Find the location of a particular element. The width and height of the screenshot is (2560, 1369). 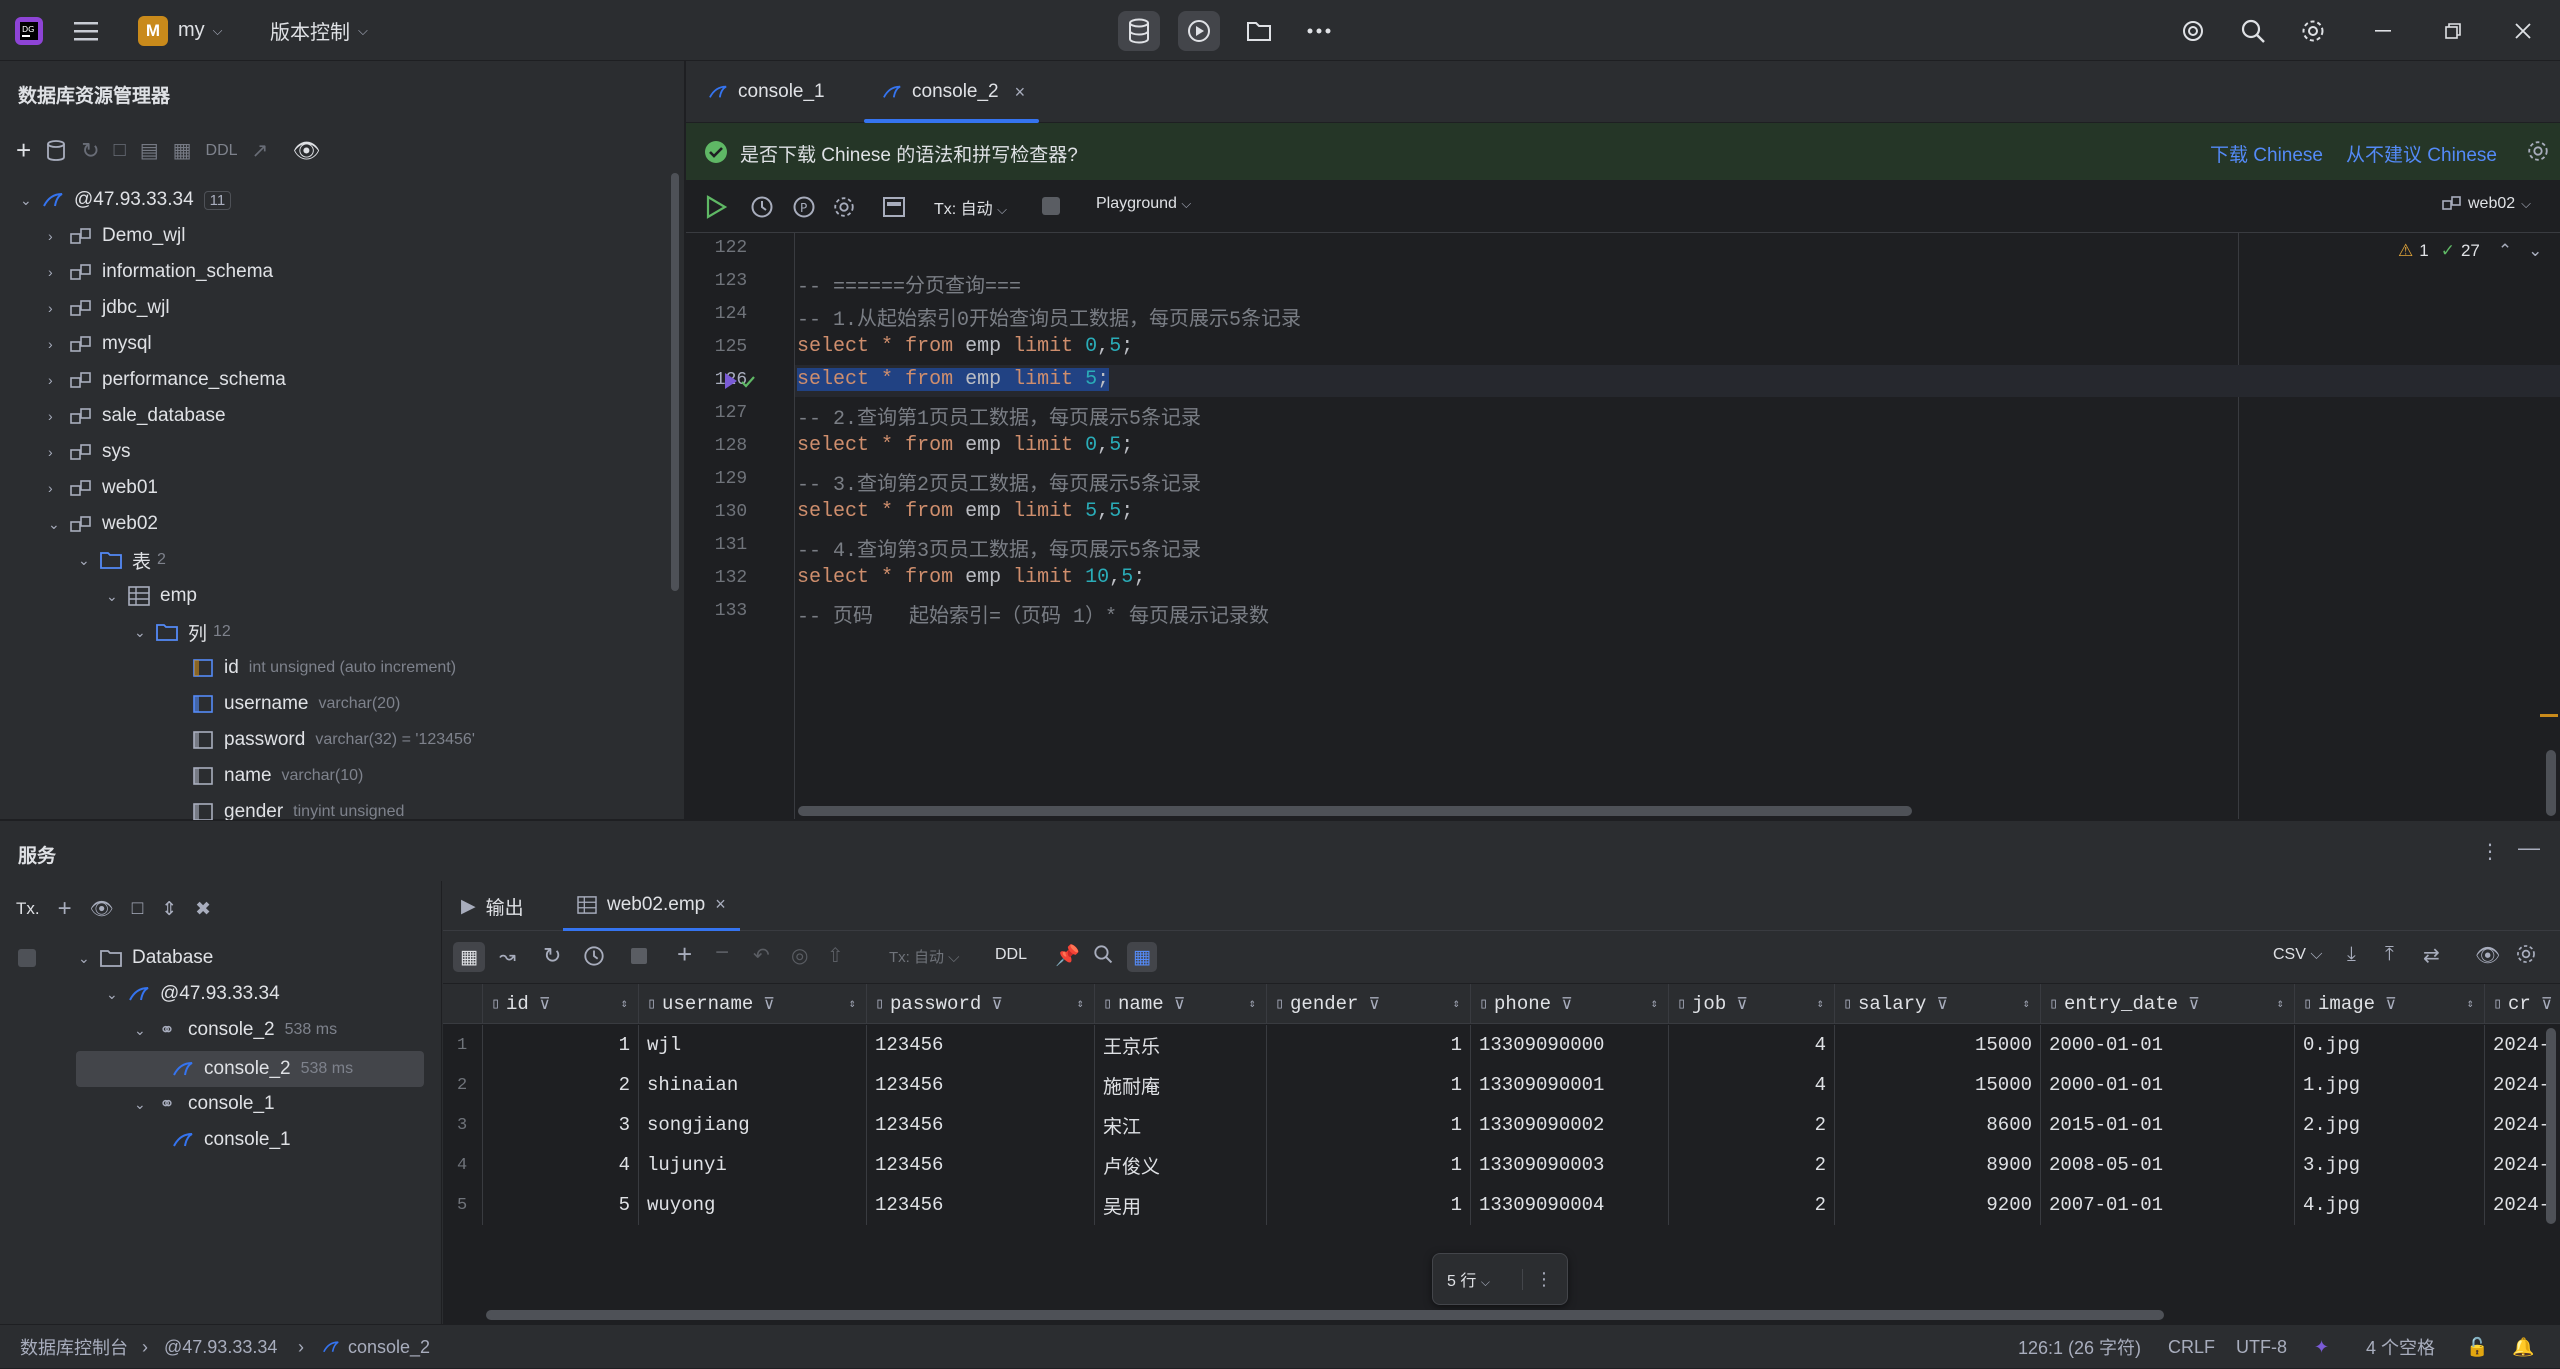

breadcrumb-console-root: 数据库控制台 is located at coordinates (74, 1347).